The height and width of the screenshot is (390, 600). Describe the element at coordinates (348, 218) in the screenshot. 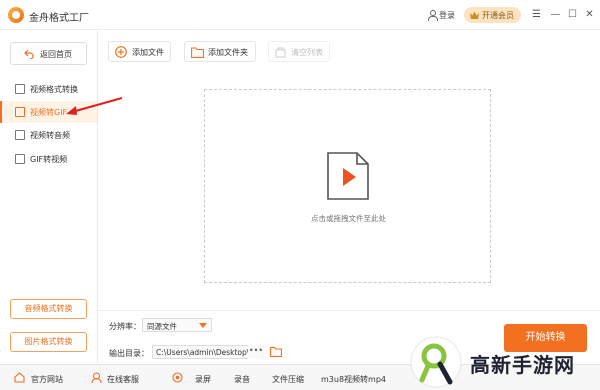

I see `drop-hint: 点击或拖拽文件至此处` at that location.